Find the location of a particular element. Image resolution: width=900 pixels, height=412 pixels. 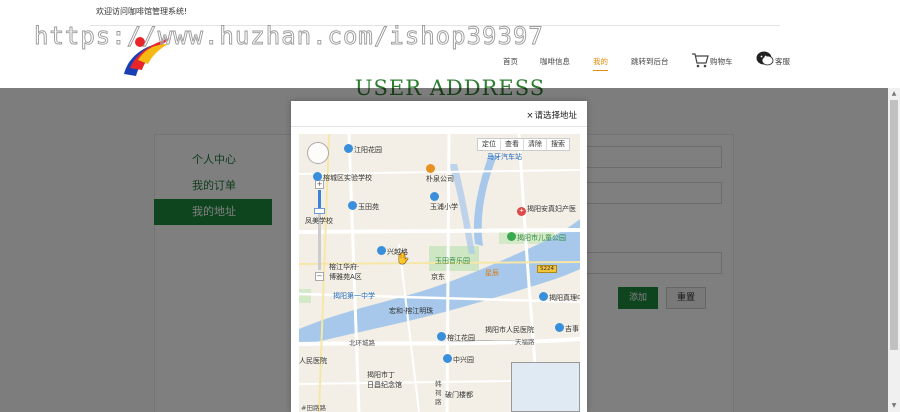

scrollbar: ▲ ▼ is located at coordinates (894, 250).